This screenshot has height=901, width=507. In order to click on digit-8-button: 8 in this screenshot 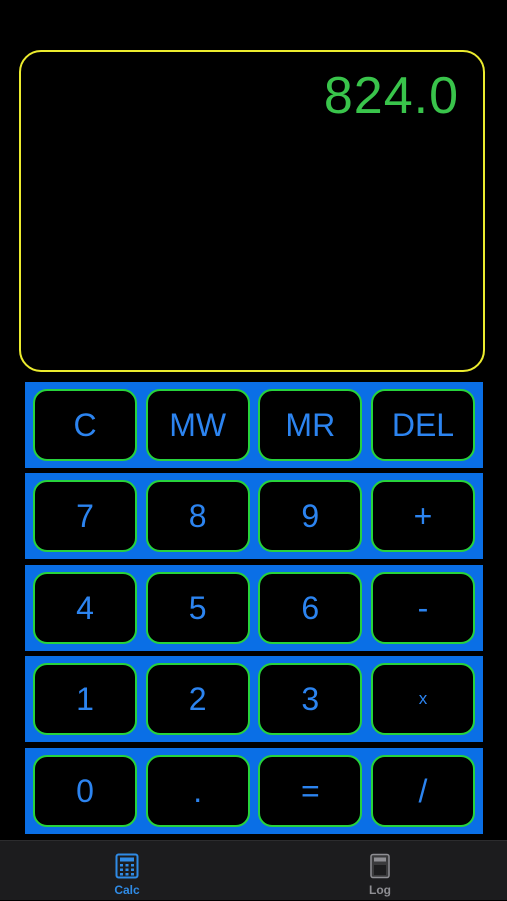, I will do `click(197, 516)`.